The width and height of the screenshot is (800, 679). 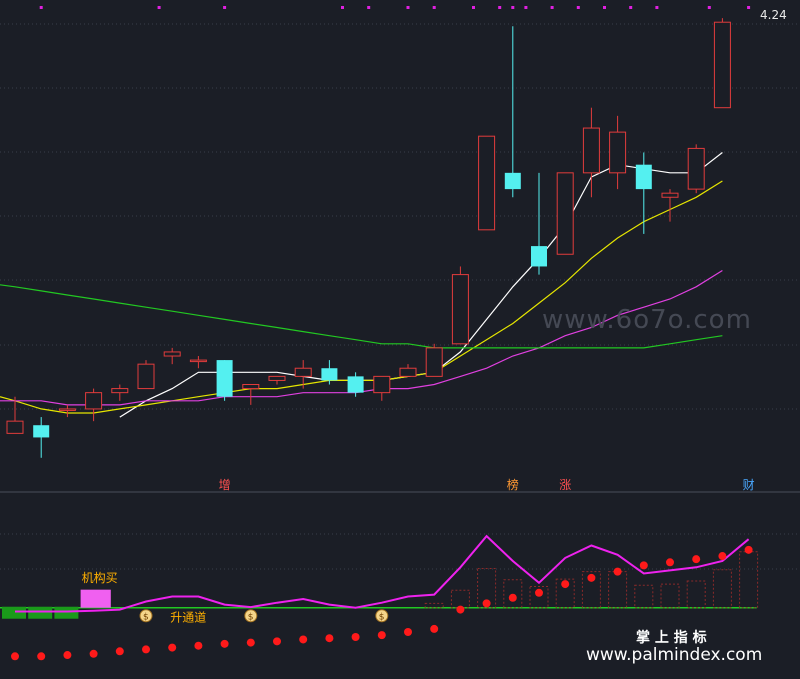 I want to click on event-marker: 增, so click(x=225, y=485).